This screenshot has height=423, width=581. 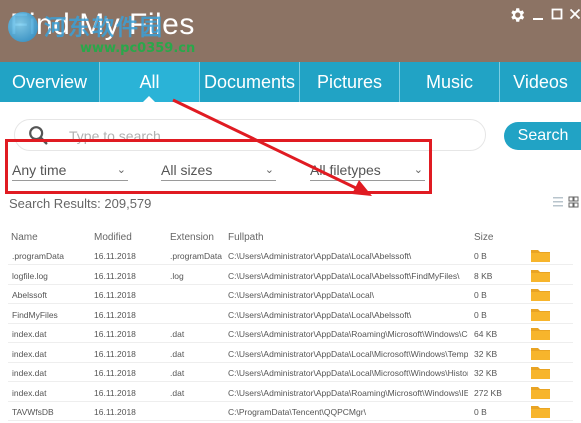 What do you see at coordinates (149, 99) in the screenshot?
I see `active-tab-indicator` at bounding box center [149, 99].